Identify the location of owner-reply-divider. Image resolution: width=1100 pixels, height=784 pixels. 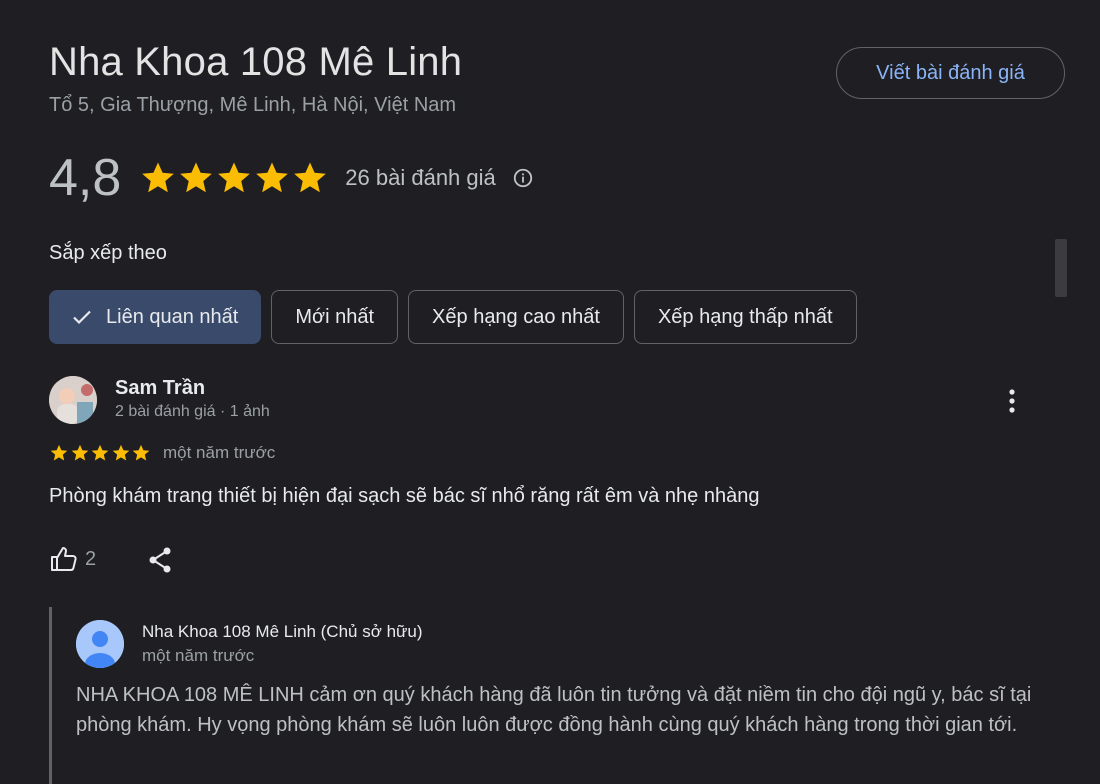
(50, 695).